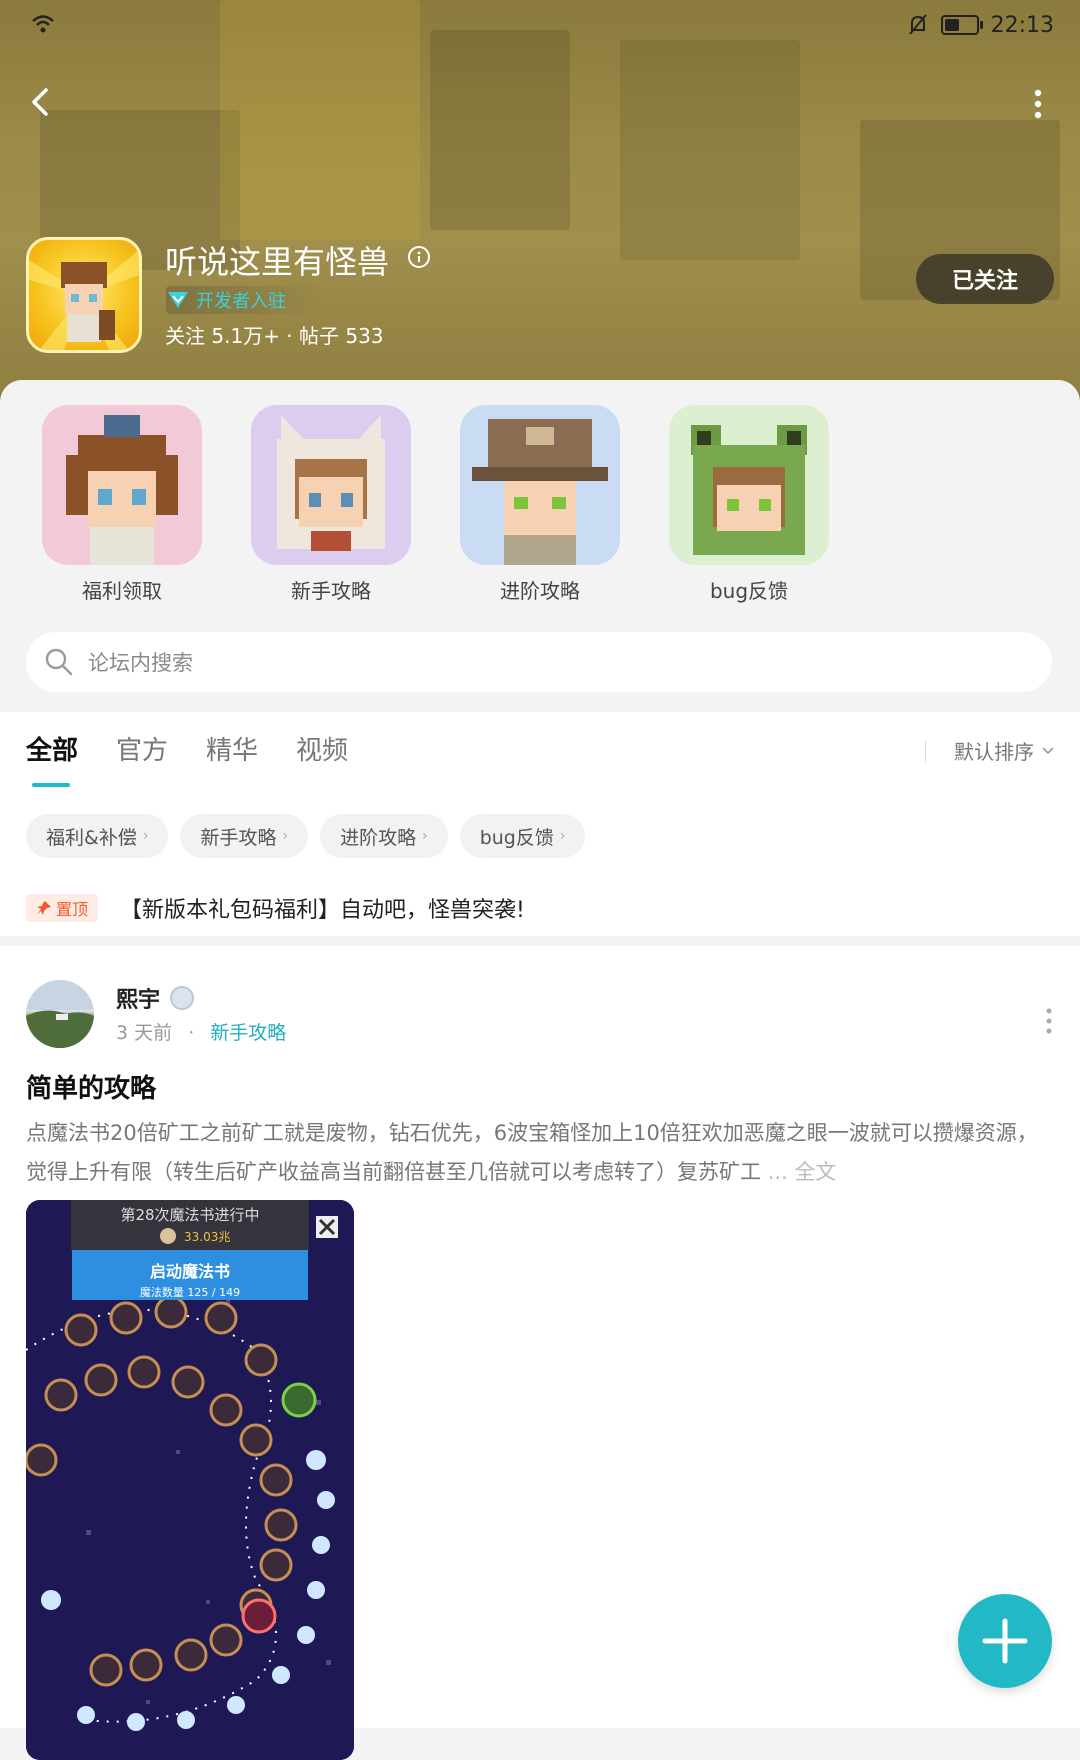  I want to click on sort-dropdown: 默认排序, so click(989, 750).